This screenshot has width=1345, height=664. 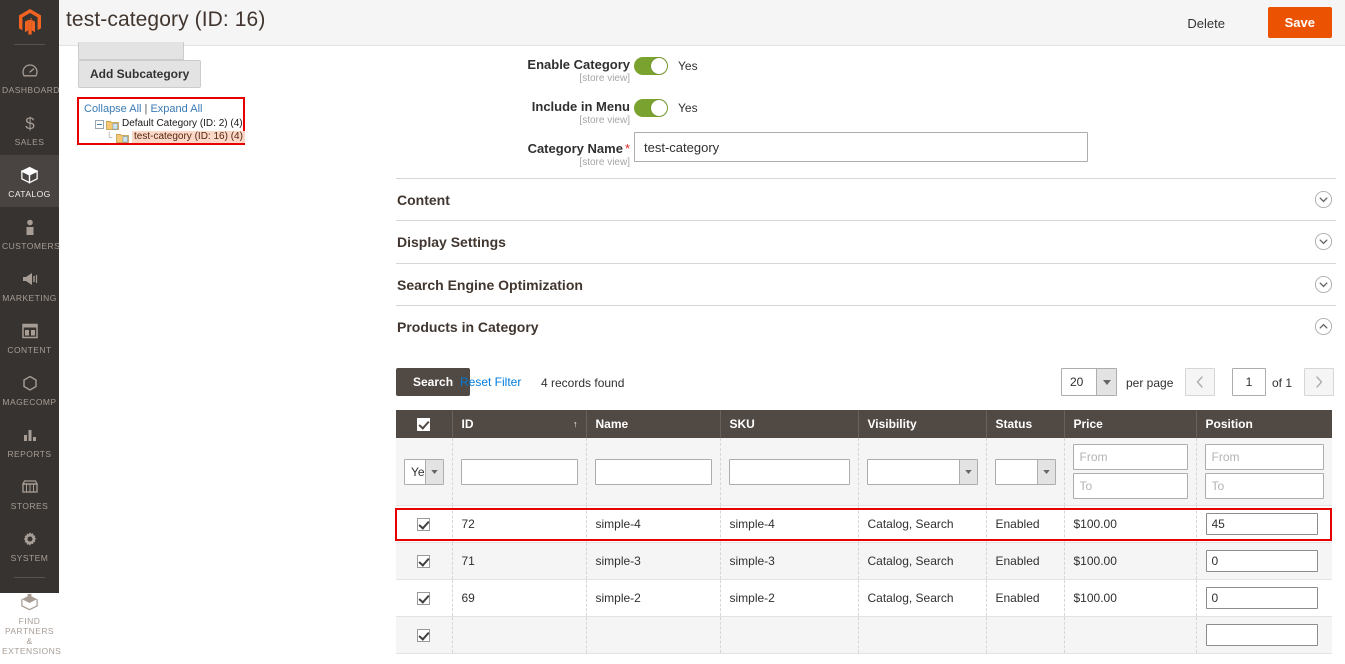 I want to click on grid-header-price: Price, so click(x=1130, y=424).